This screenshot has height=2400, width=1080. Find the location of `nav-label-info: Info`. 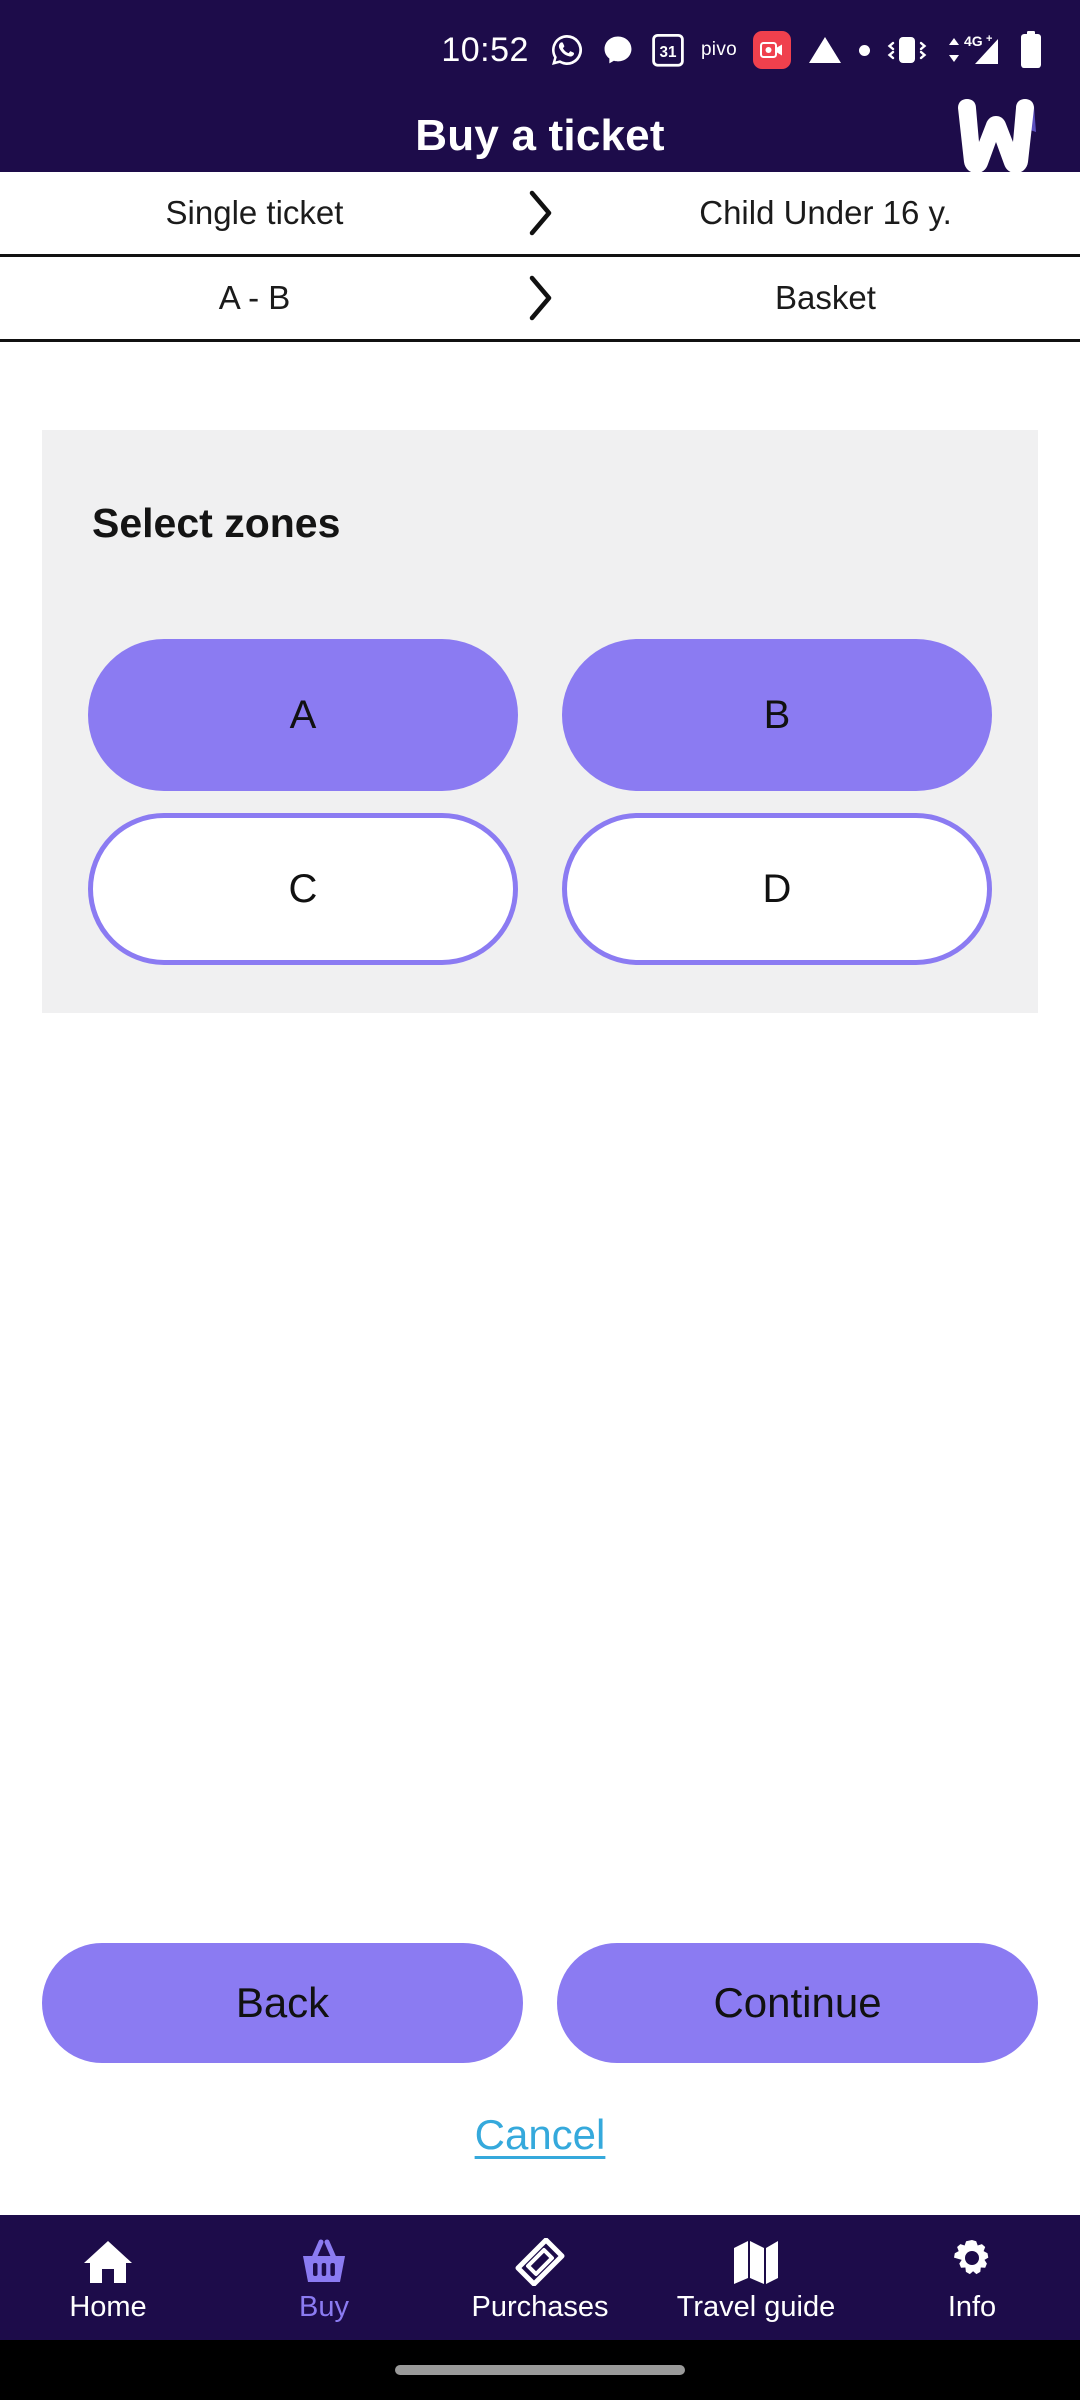

nav-label-info: Info is located at coordinates (972, 2306).